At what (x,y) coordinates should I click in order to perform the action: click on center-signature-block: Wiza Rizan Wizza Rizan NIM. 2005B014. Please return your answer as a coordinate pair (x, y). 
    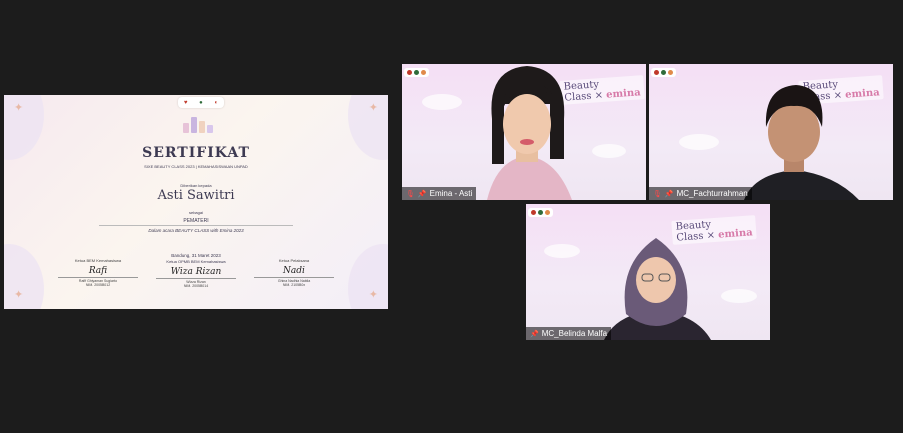
    Looking at the image, I should click on (196, 276).